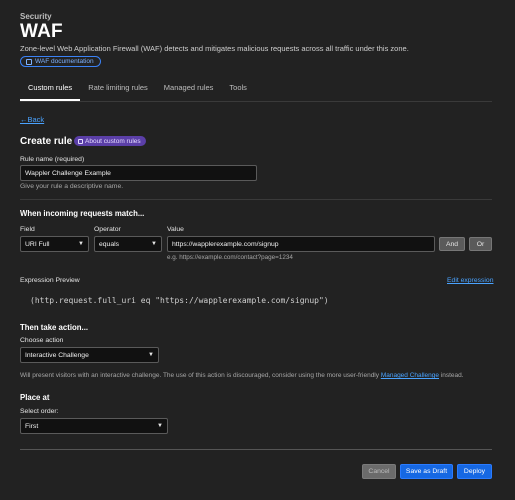 The image size is (515, 500). What do you see at coordinates (480, 244) in the screenshot?
I see `or-button: Or` at bounding box center [480, 244].